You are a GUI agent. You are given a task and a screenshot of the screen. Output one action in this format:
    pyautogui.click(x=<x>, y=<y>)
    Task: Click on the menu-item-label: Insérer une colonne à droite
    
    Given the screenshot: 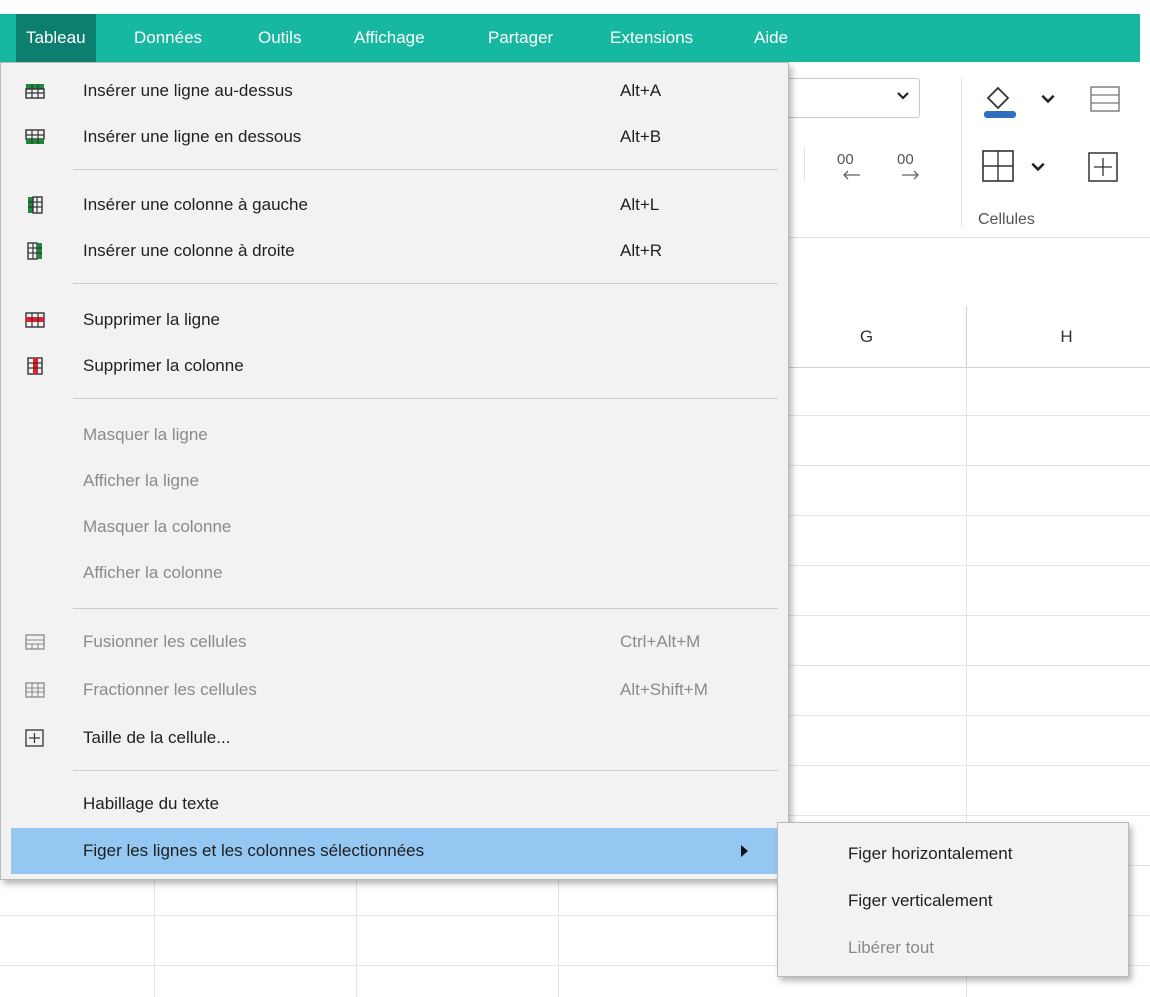 What is the action you would take?
    pyautogui.click(x=189, y=250)
    